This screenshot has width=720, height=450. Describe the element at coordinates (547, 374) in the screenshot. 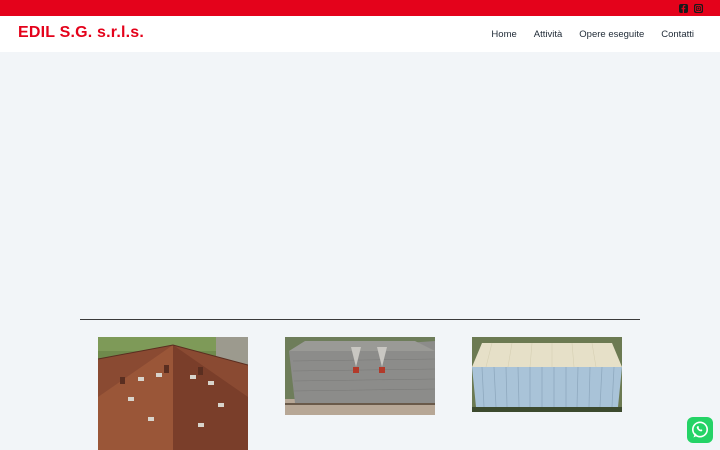

I see `roof-metal-sheet-photo` at that location.